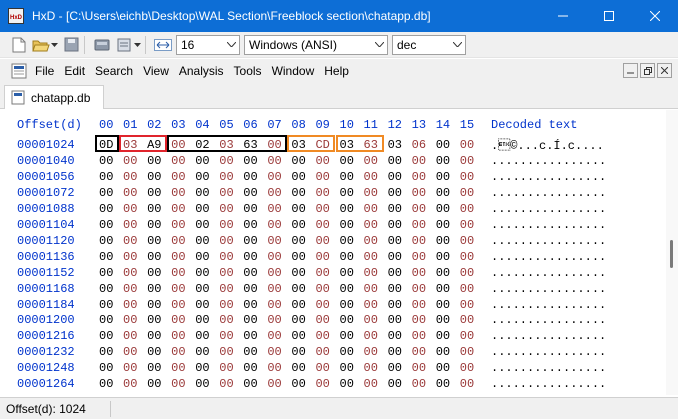 Image resolution: width=678 pixels, height=419 pixels. What do you see at coordinates (563, 16) in the screenshot?
I see `minimize-button` at bounding box center [563, 16].